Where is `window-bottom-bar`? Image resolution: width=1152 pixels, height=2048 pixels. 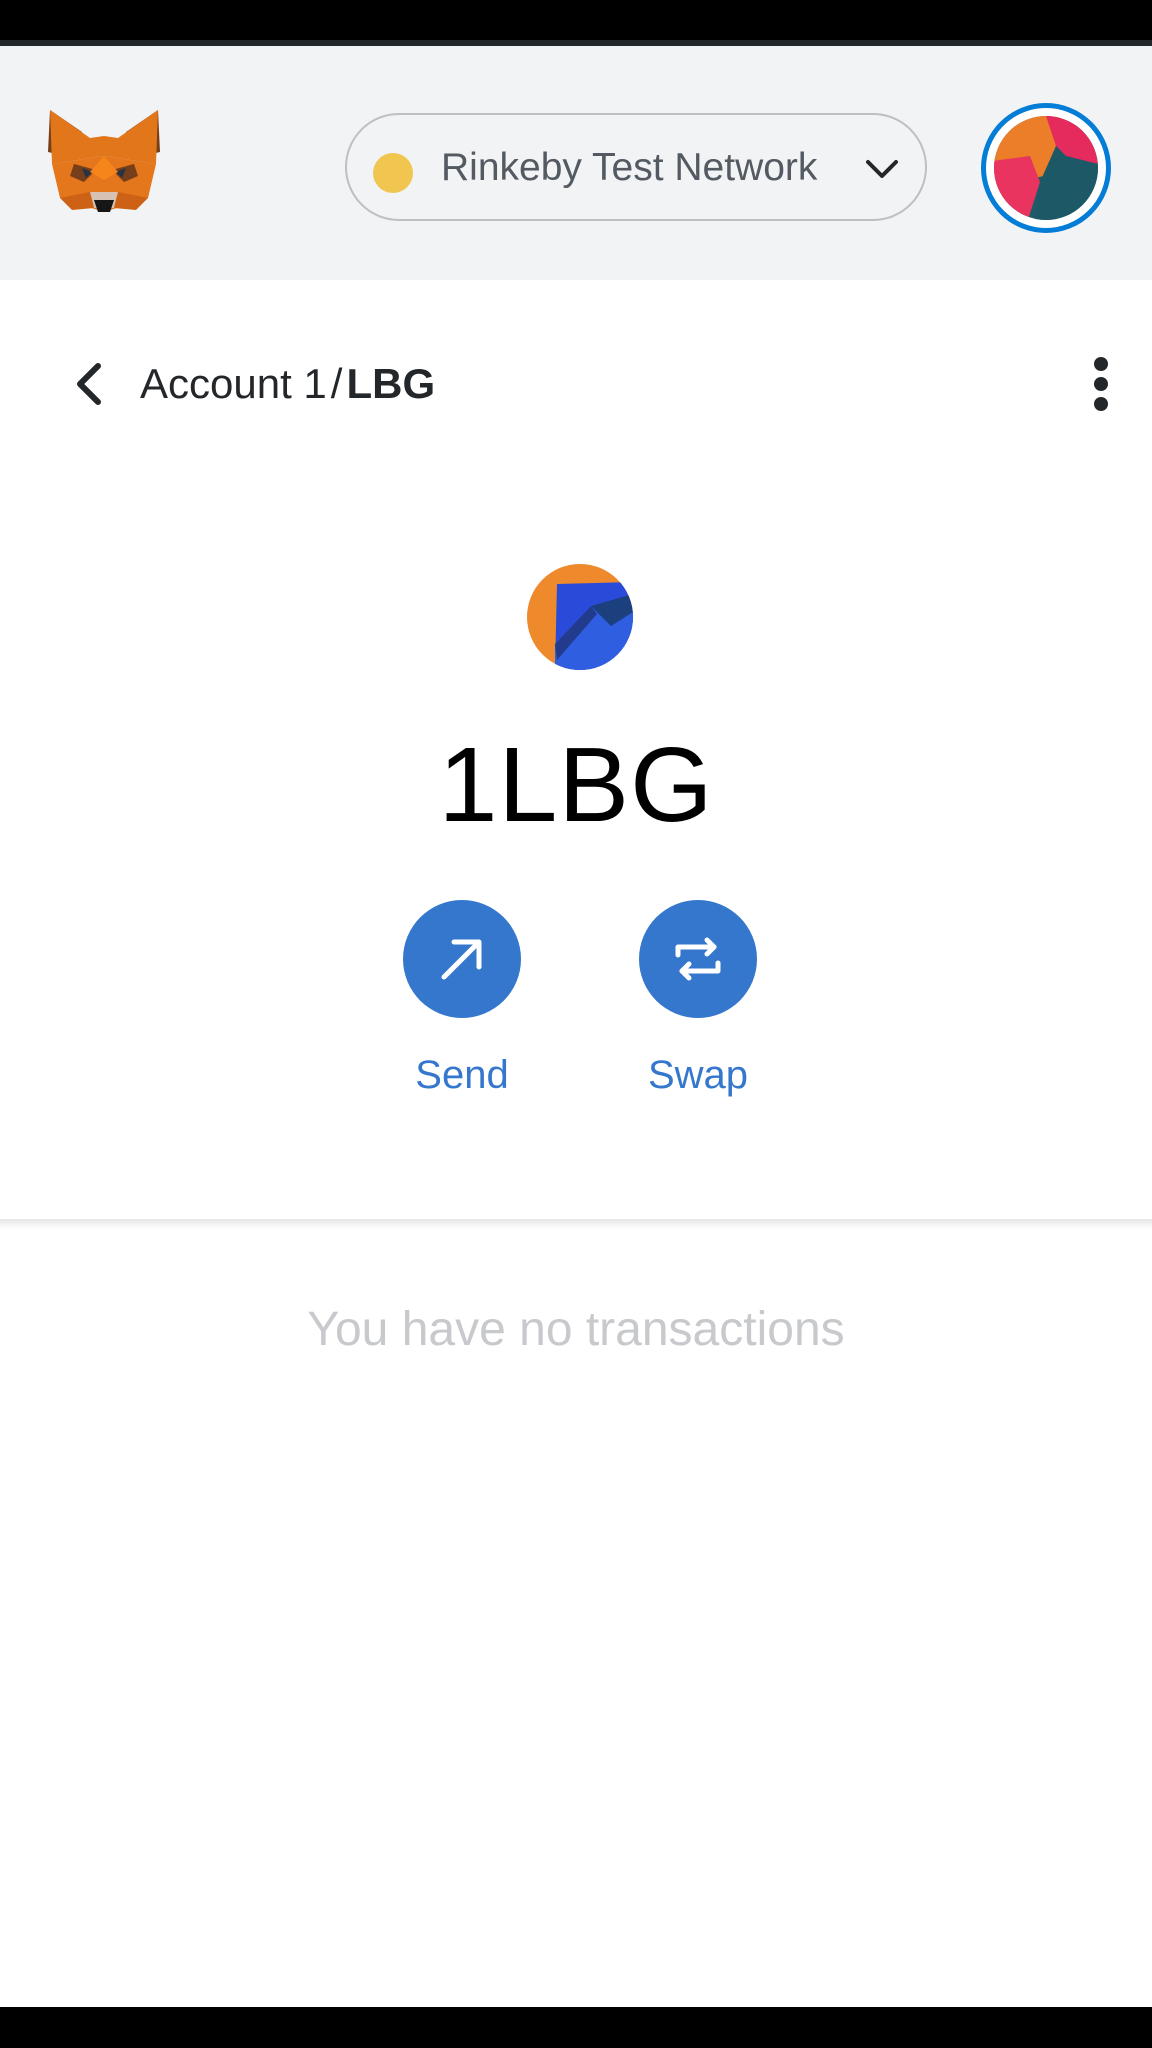
window-bottom-bar is located at coordinates (576, 2027).